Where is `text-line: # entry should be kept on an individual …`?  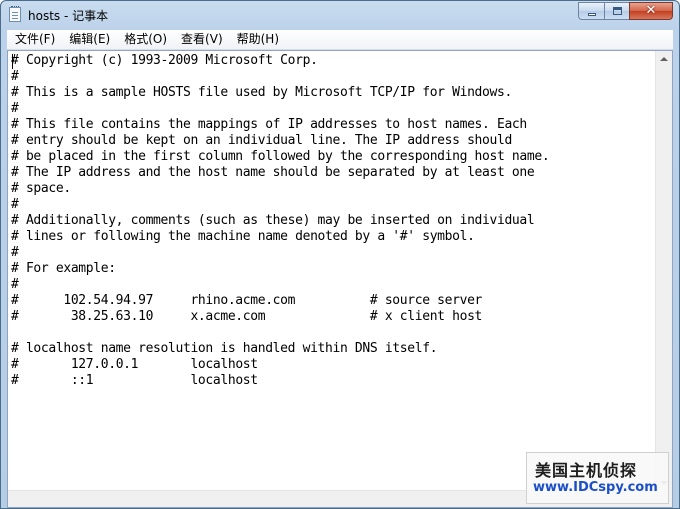
text-line: # entry should be kept on an individual … is located at coordinates (261, 140).